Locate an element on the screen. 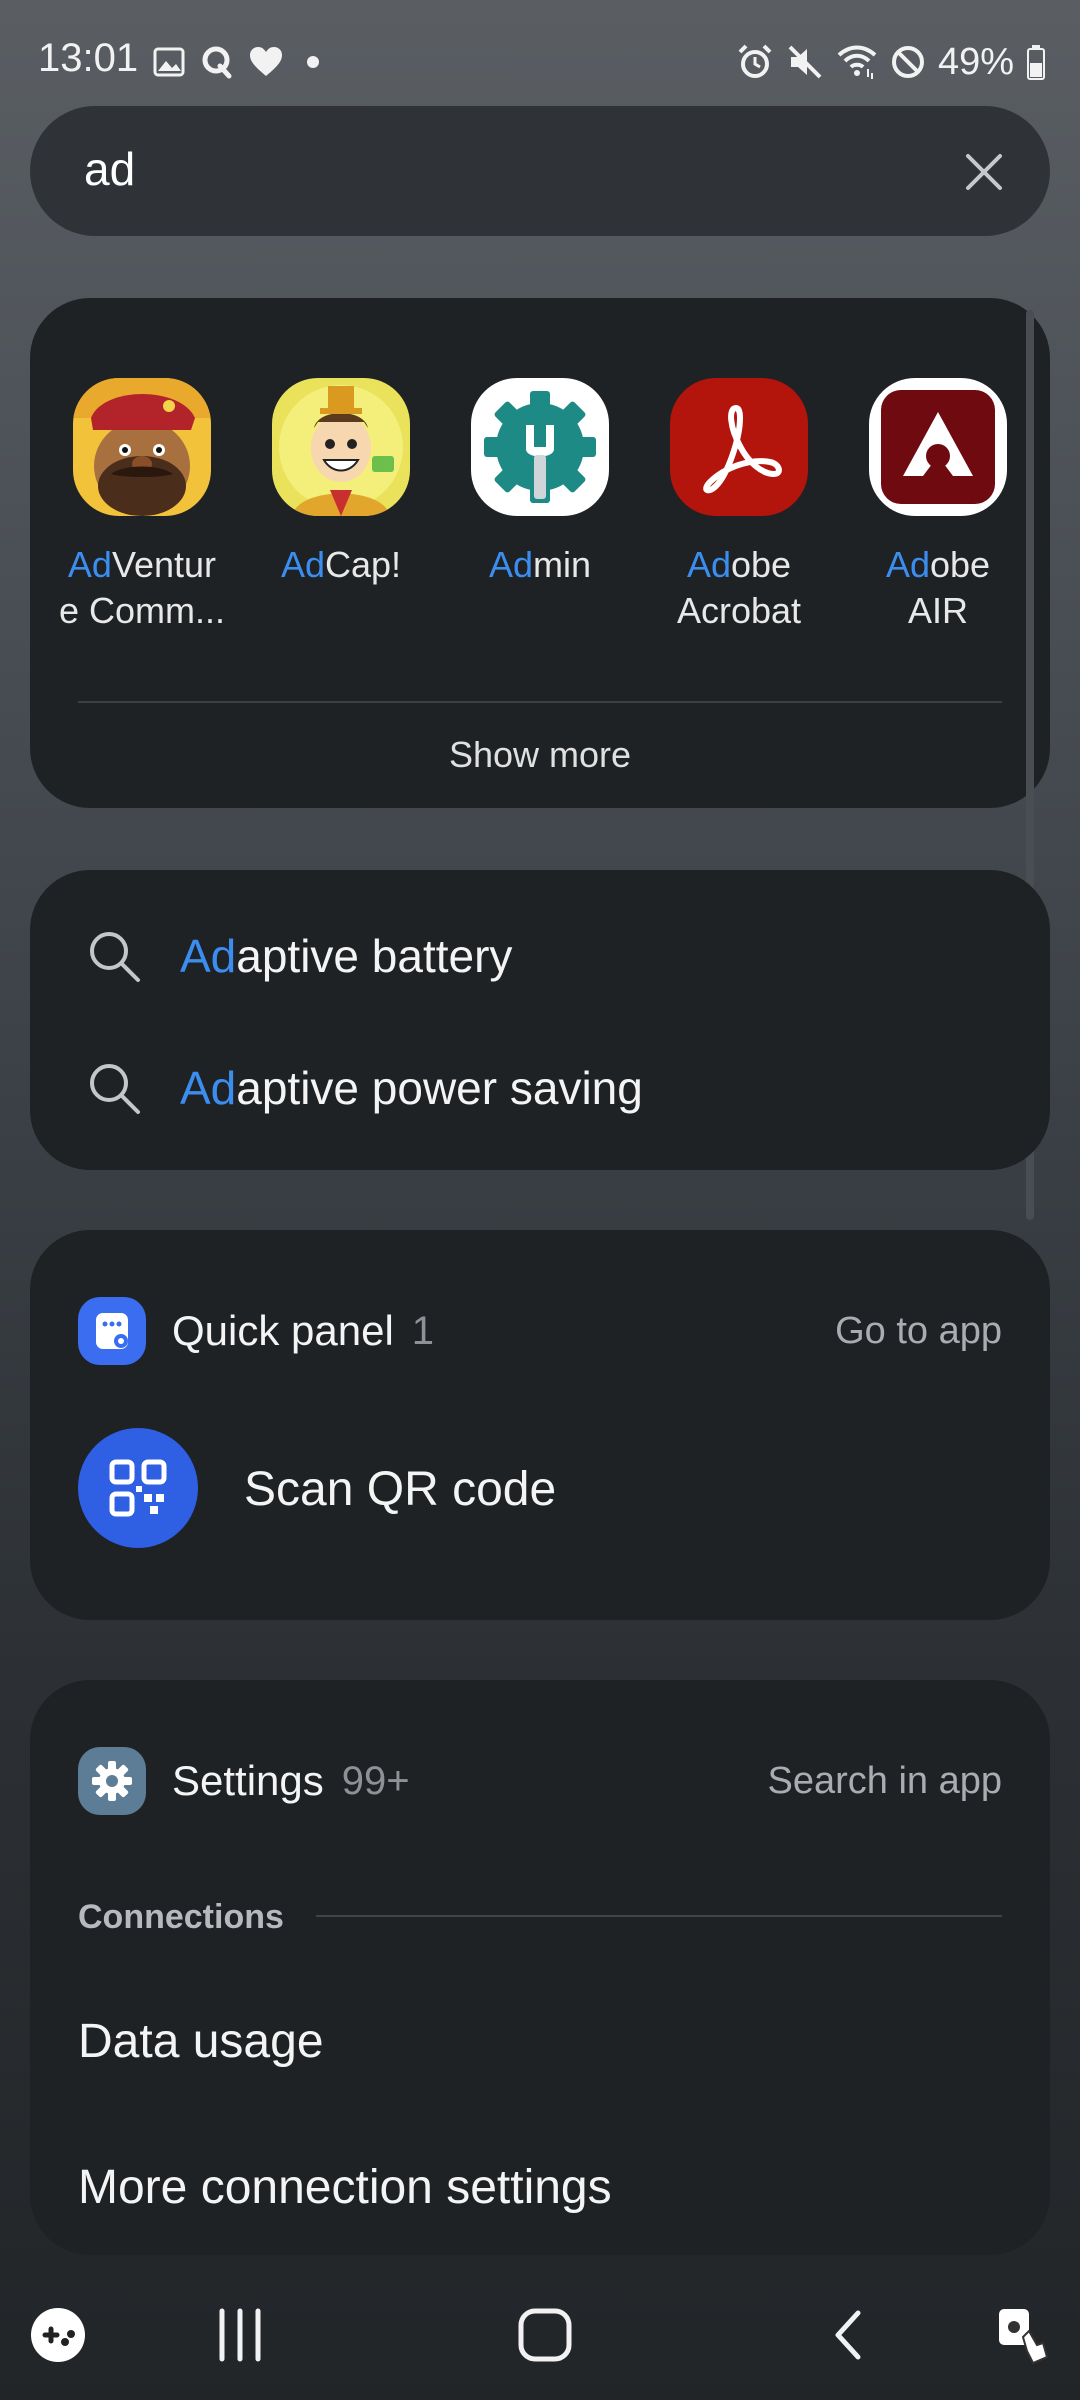 This screenshot has width=1080, height=2400. accessibility-icon is located at coordinates (1024, 2337).